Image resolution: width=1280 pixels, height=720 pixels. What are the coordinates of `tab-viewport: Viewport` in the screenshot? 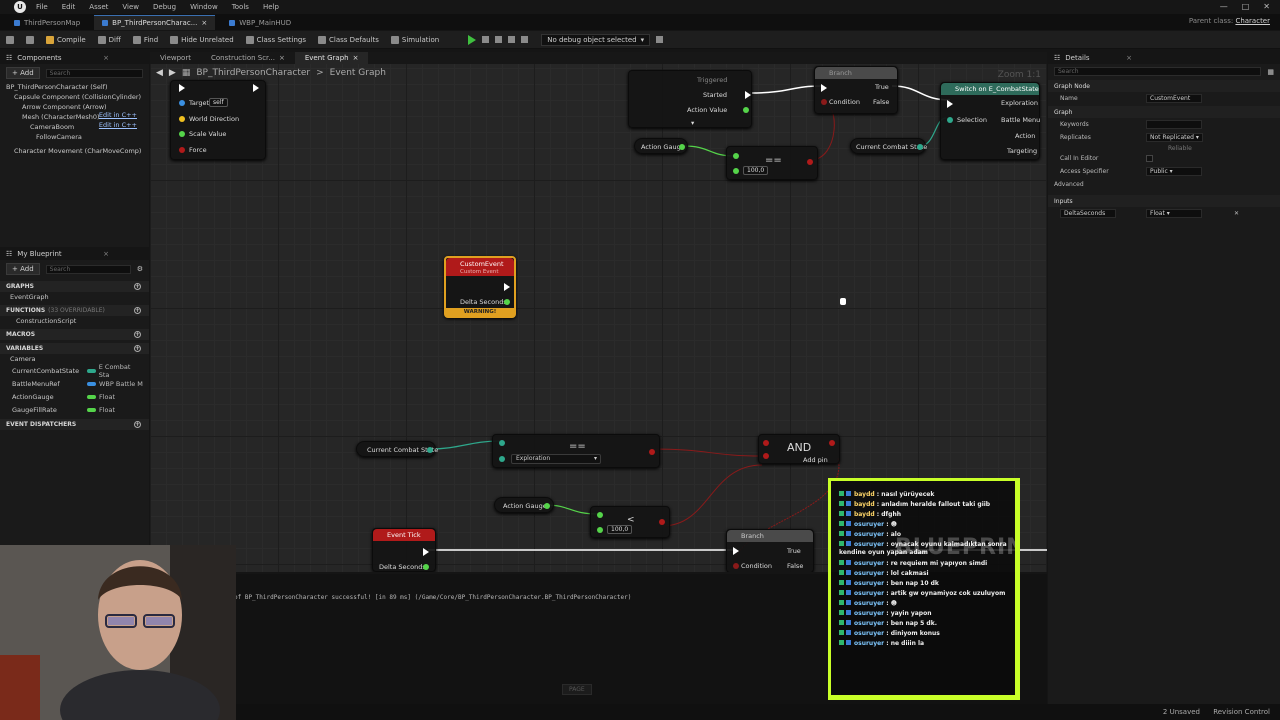 It's located at (175, 58).